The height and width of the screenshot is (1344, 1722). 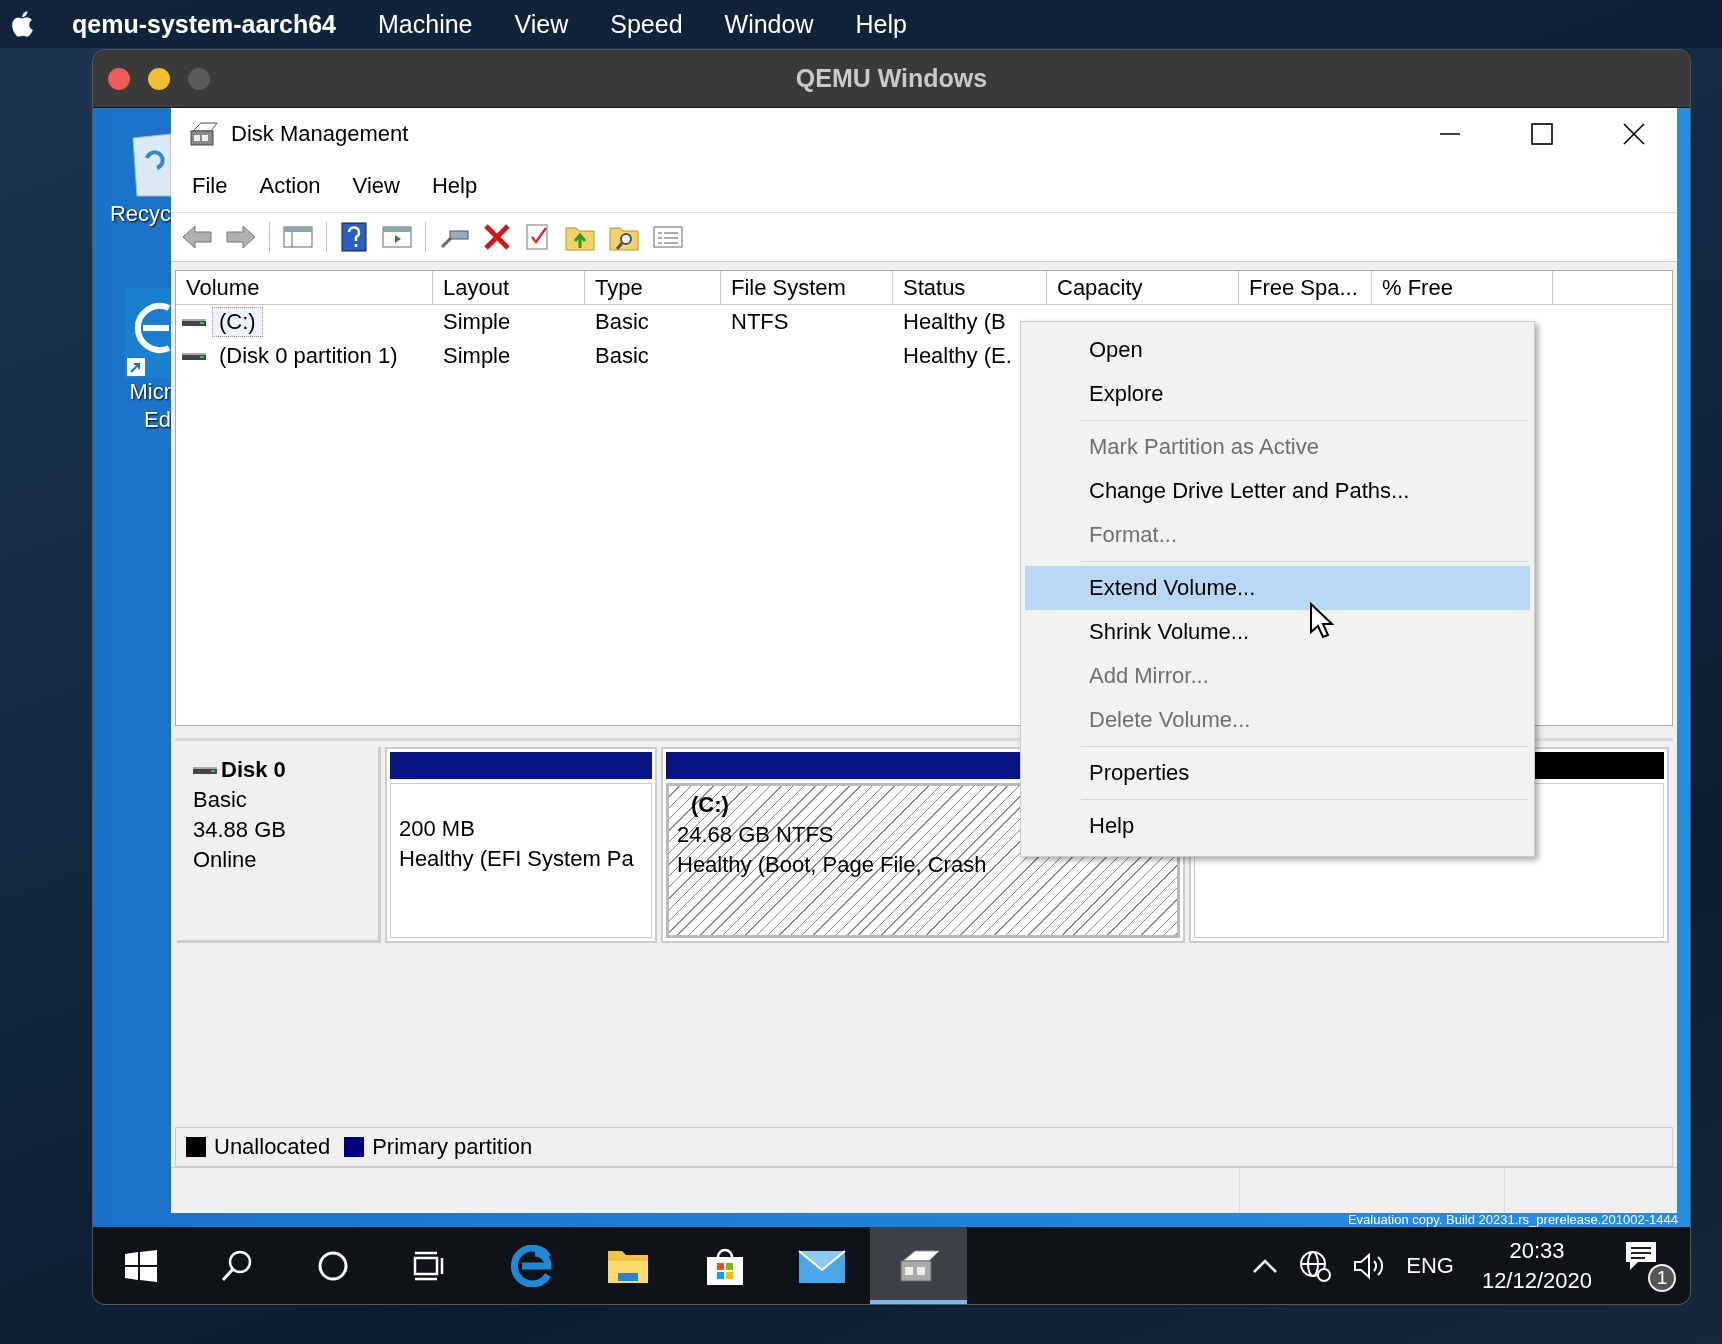 What do you see at coordinates (272, 1146) in the screenshot?
I see `legend-label: Unallocated` at bounding box center [272, 1146].